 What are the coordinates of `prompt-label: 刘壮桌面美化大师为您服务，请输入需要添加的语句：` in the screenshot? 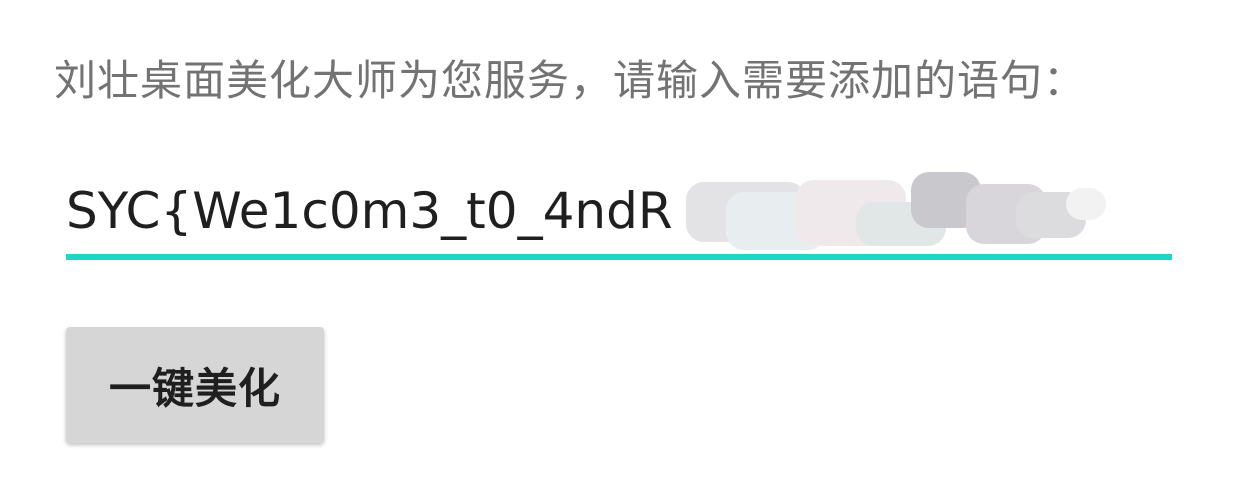 It's located at (570, 80).